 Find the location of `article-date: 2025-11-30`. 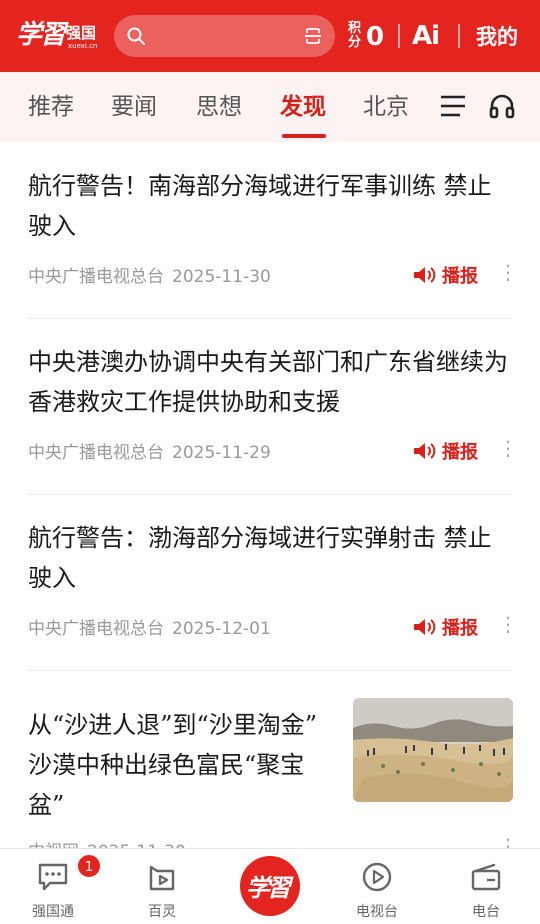

article-date: 2025-11-30 is located at coordinates (221, 277).